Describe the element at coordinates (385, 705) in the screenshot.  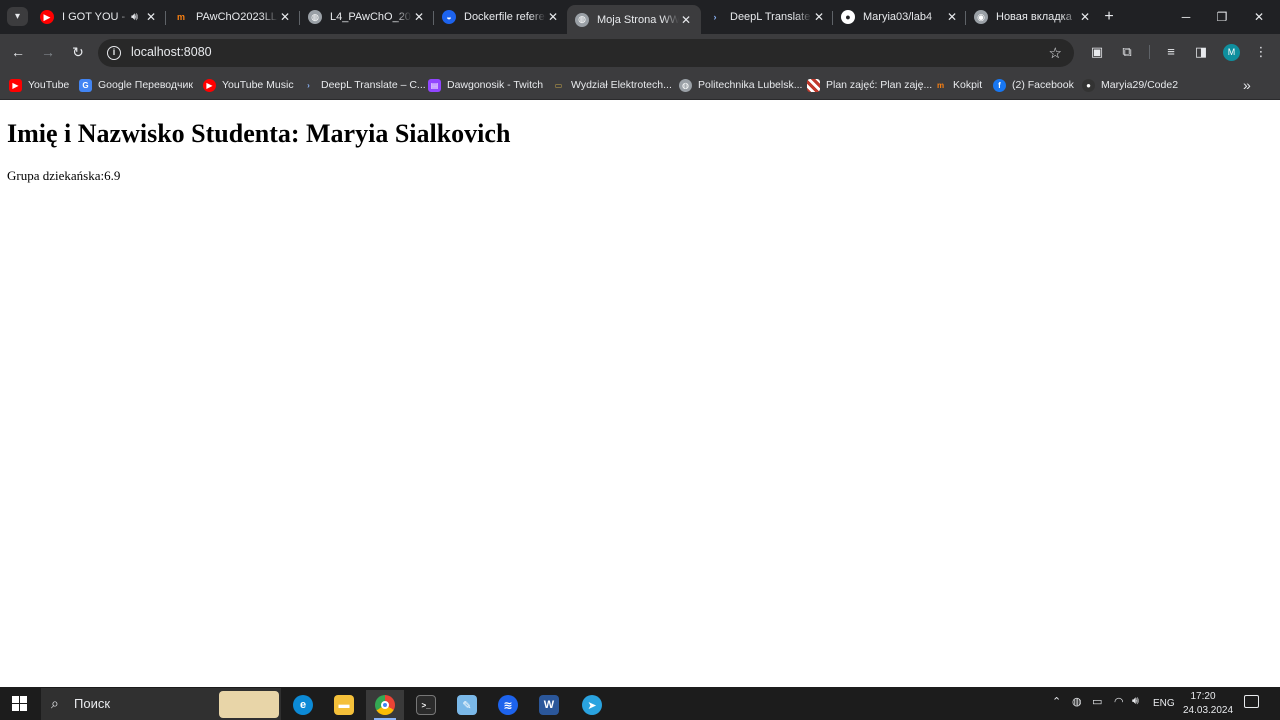
I see `chrome-app-icon` at that location.